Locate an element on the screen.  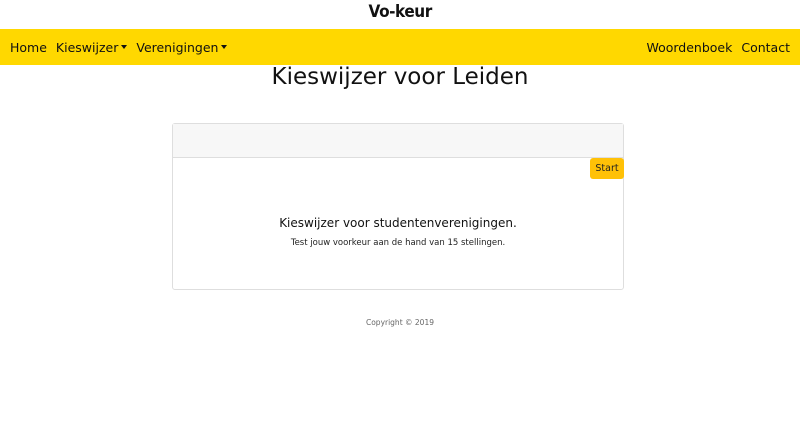
nav-home-label: Home is located at coordinates (28, 47).